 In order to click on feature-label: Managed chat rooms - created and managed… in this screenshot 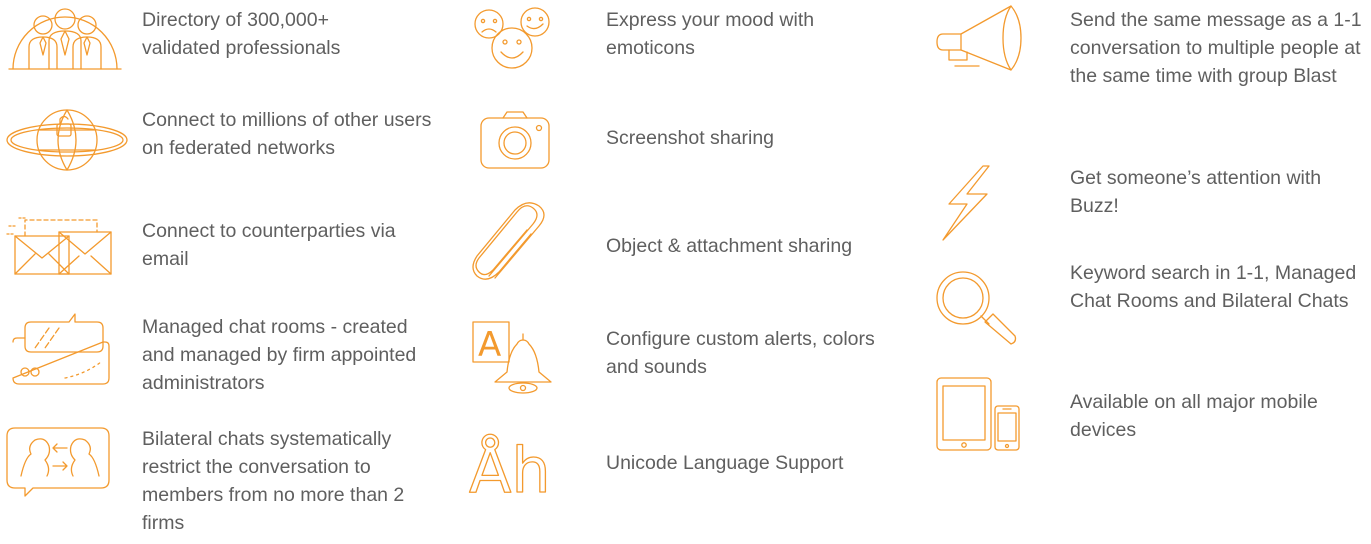, I will do `click(279, 355)`.